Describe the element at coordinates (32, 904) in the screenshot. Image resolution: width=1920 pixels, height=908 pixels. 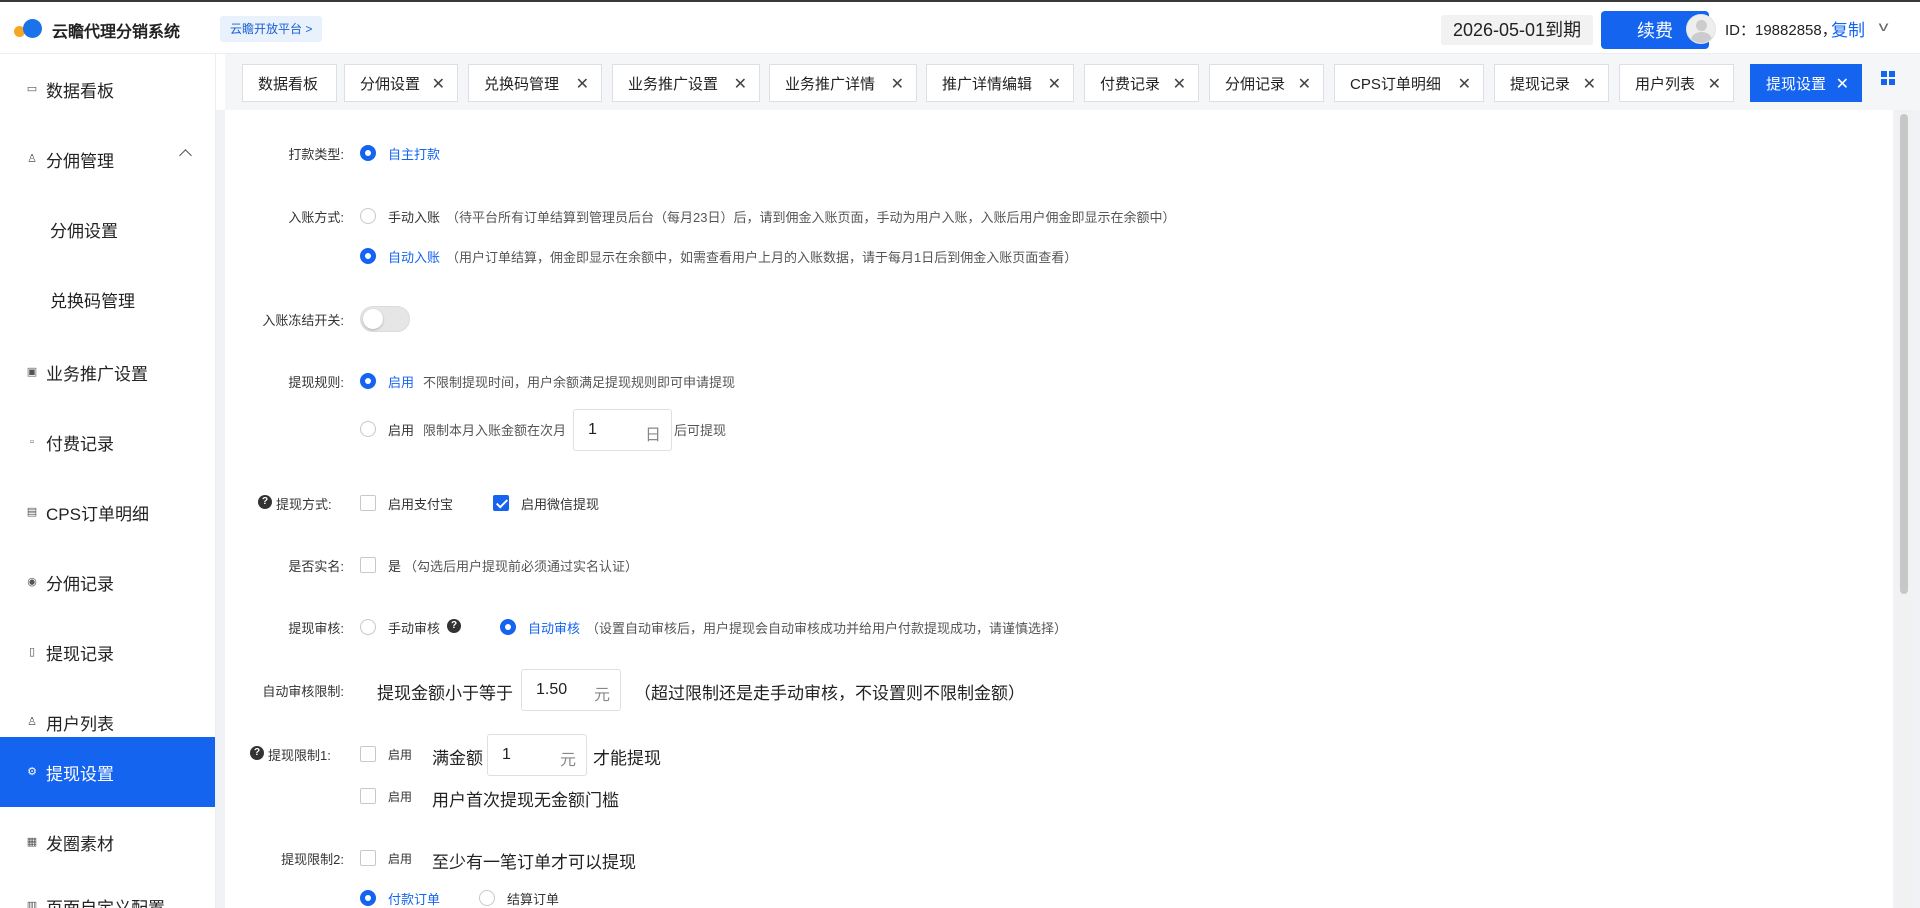
I see `layout-icon: ▥` at that location.